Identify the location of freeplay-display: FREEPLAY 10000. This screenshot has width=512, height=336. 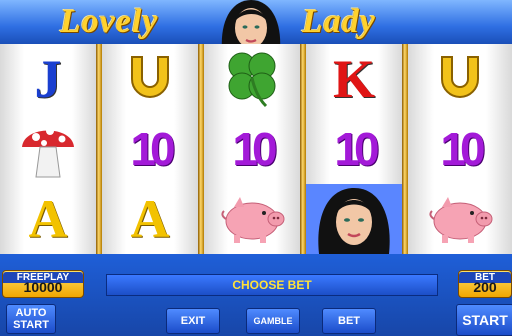
(43, 284).